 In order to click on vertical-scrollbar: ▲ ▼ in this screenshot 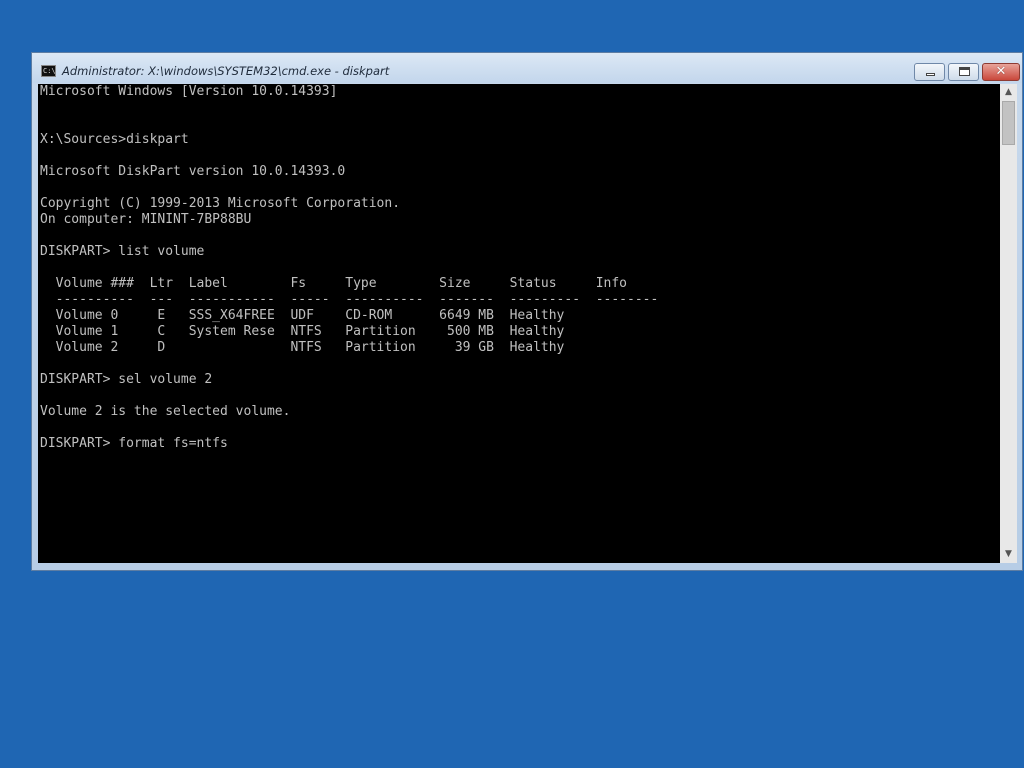, I will do `click(1008, 323)`.